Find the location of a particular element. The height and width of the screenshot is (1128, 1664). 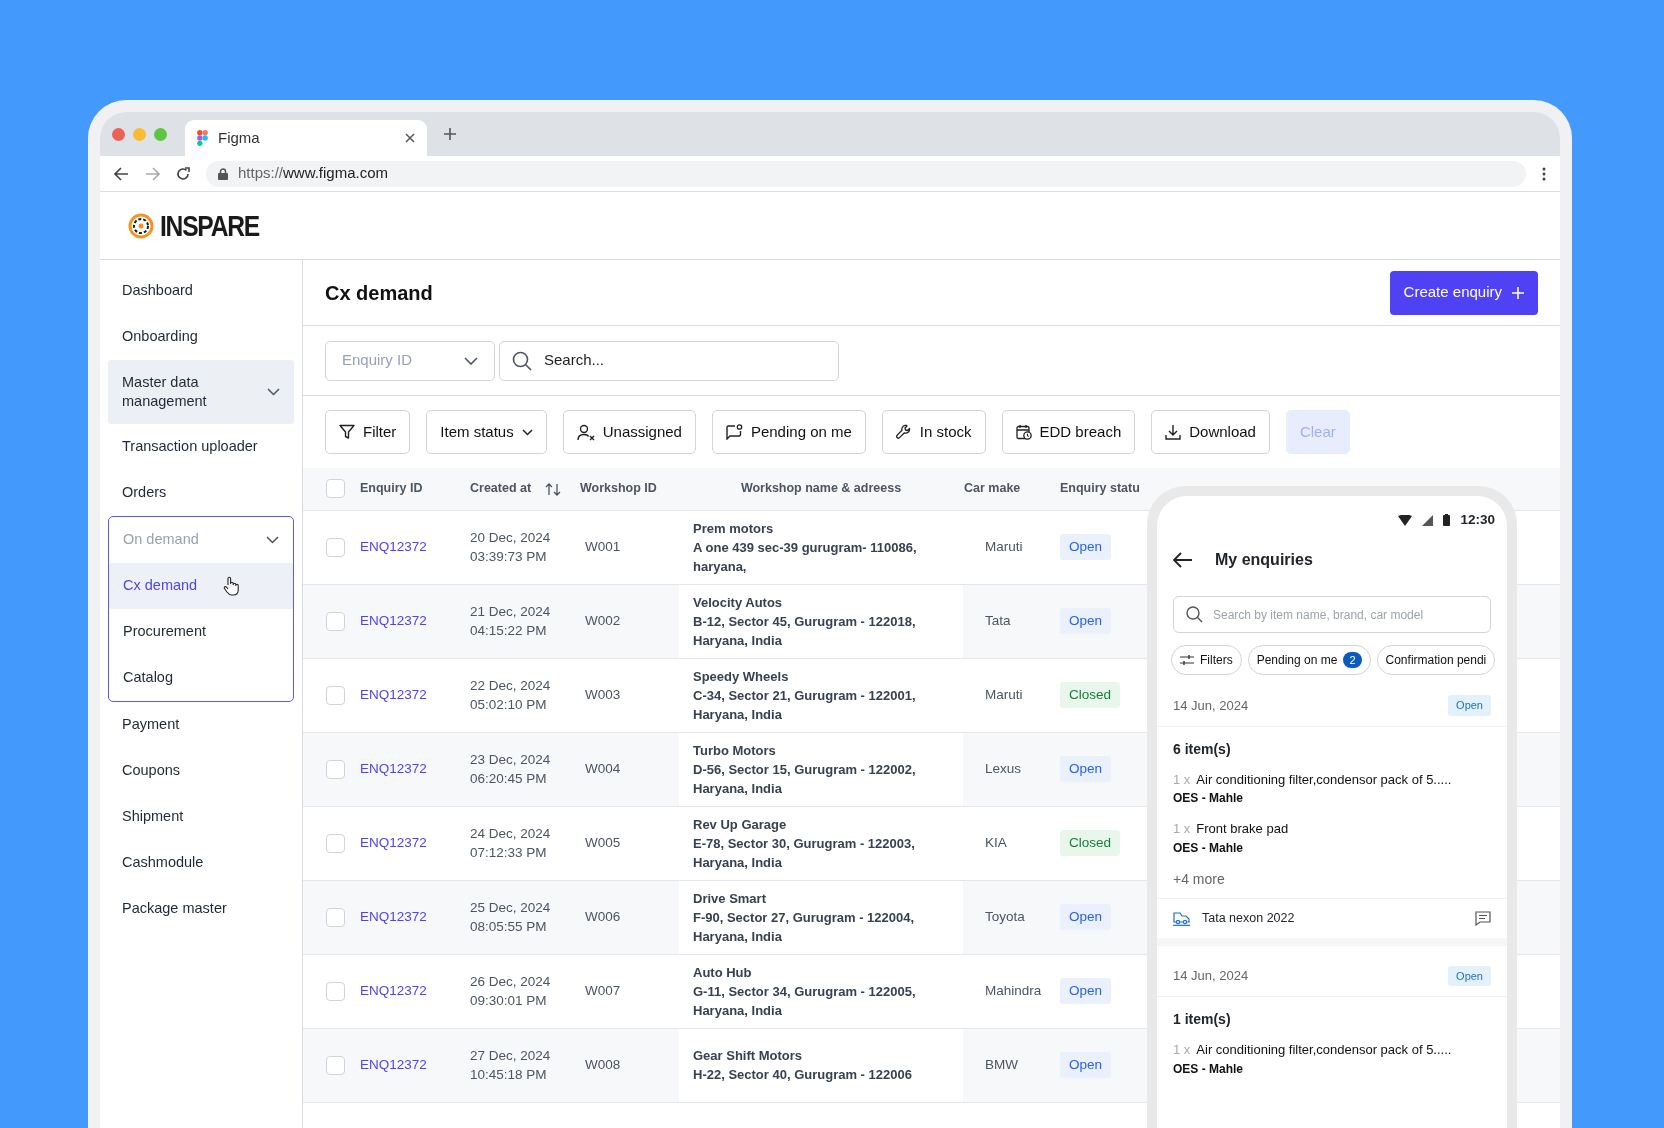

new-tab-icon is located at coordinates (450, 134).